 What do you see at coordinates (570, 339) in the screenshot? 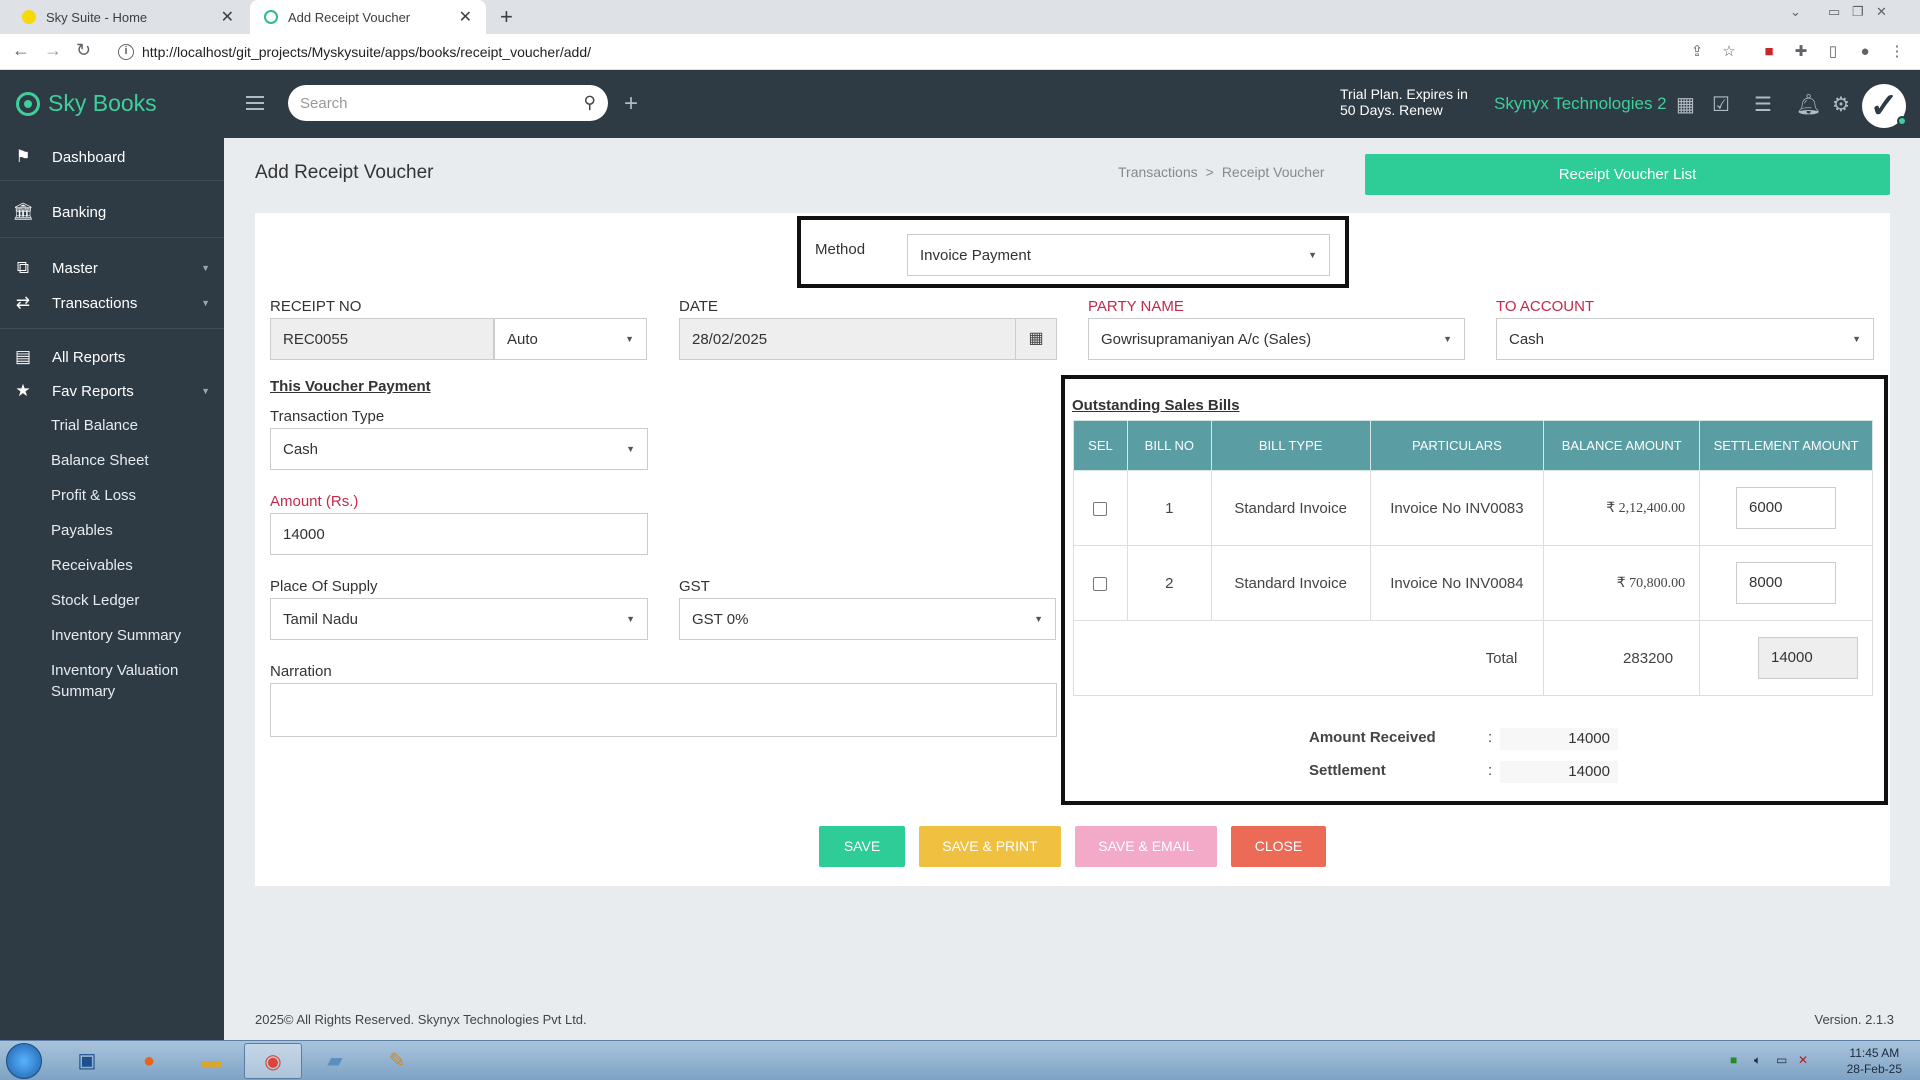
I see `receipt-mode-select: Auto ▼` at bounding box center [570, 339].